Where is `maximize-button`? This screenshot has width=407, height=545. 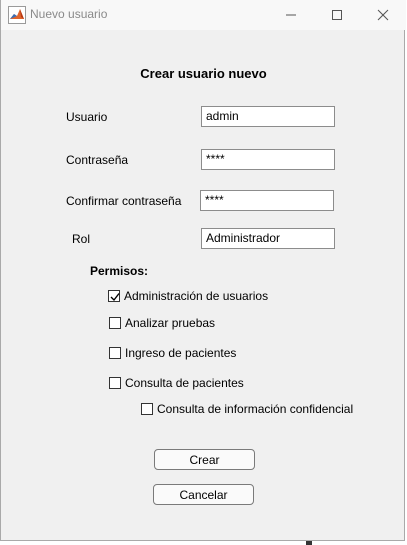 maximize-button is located at coordinates (337, 15).